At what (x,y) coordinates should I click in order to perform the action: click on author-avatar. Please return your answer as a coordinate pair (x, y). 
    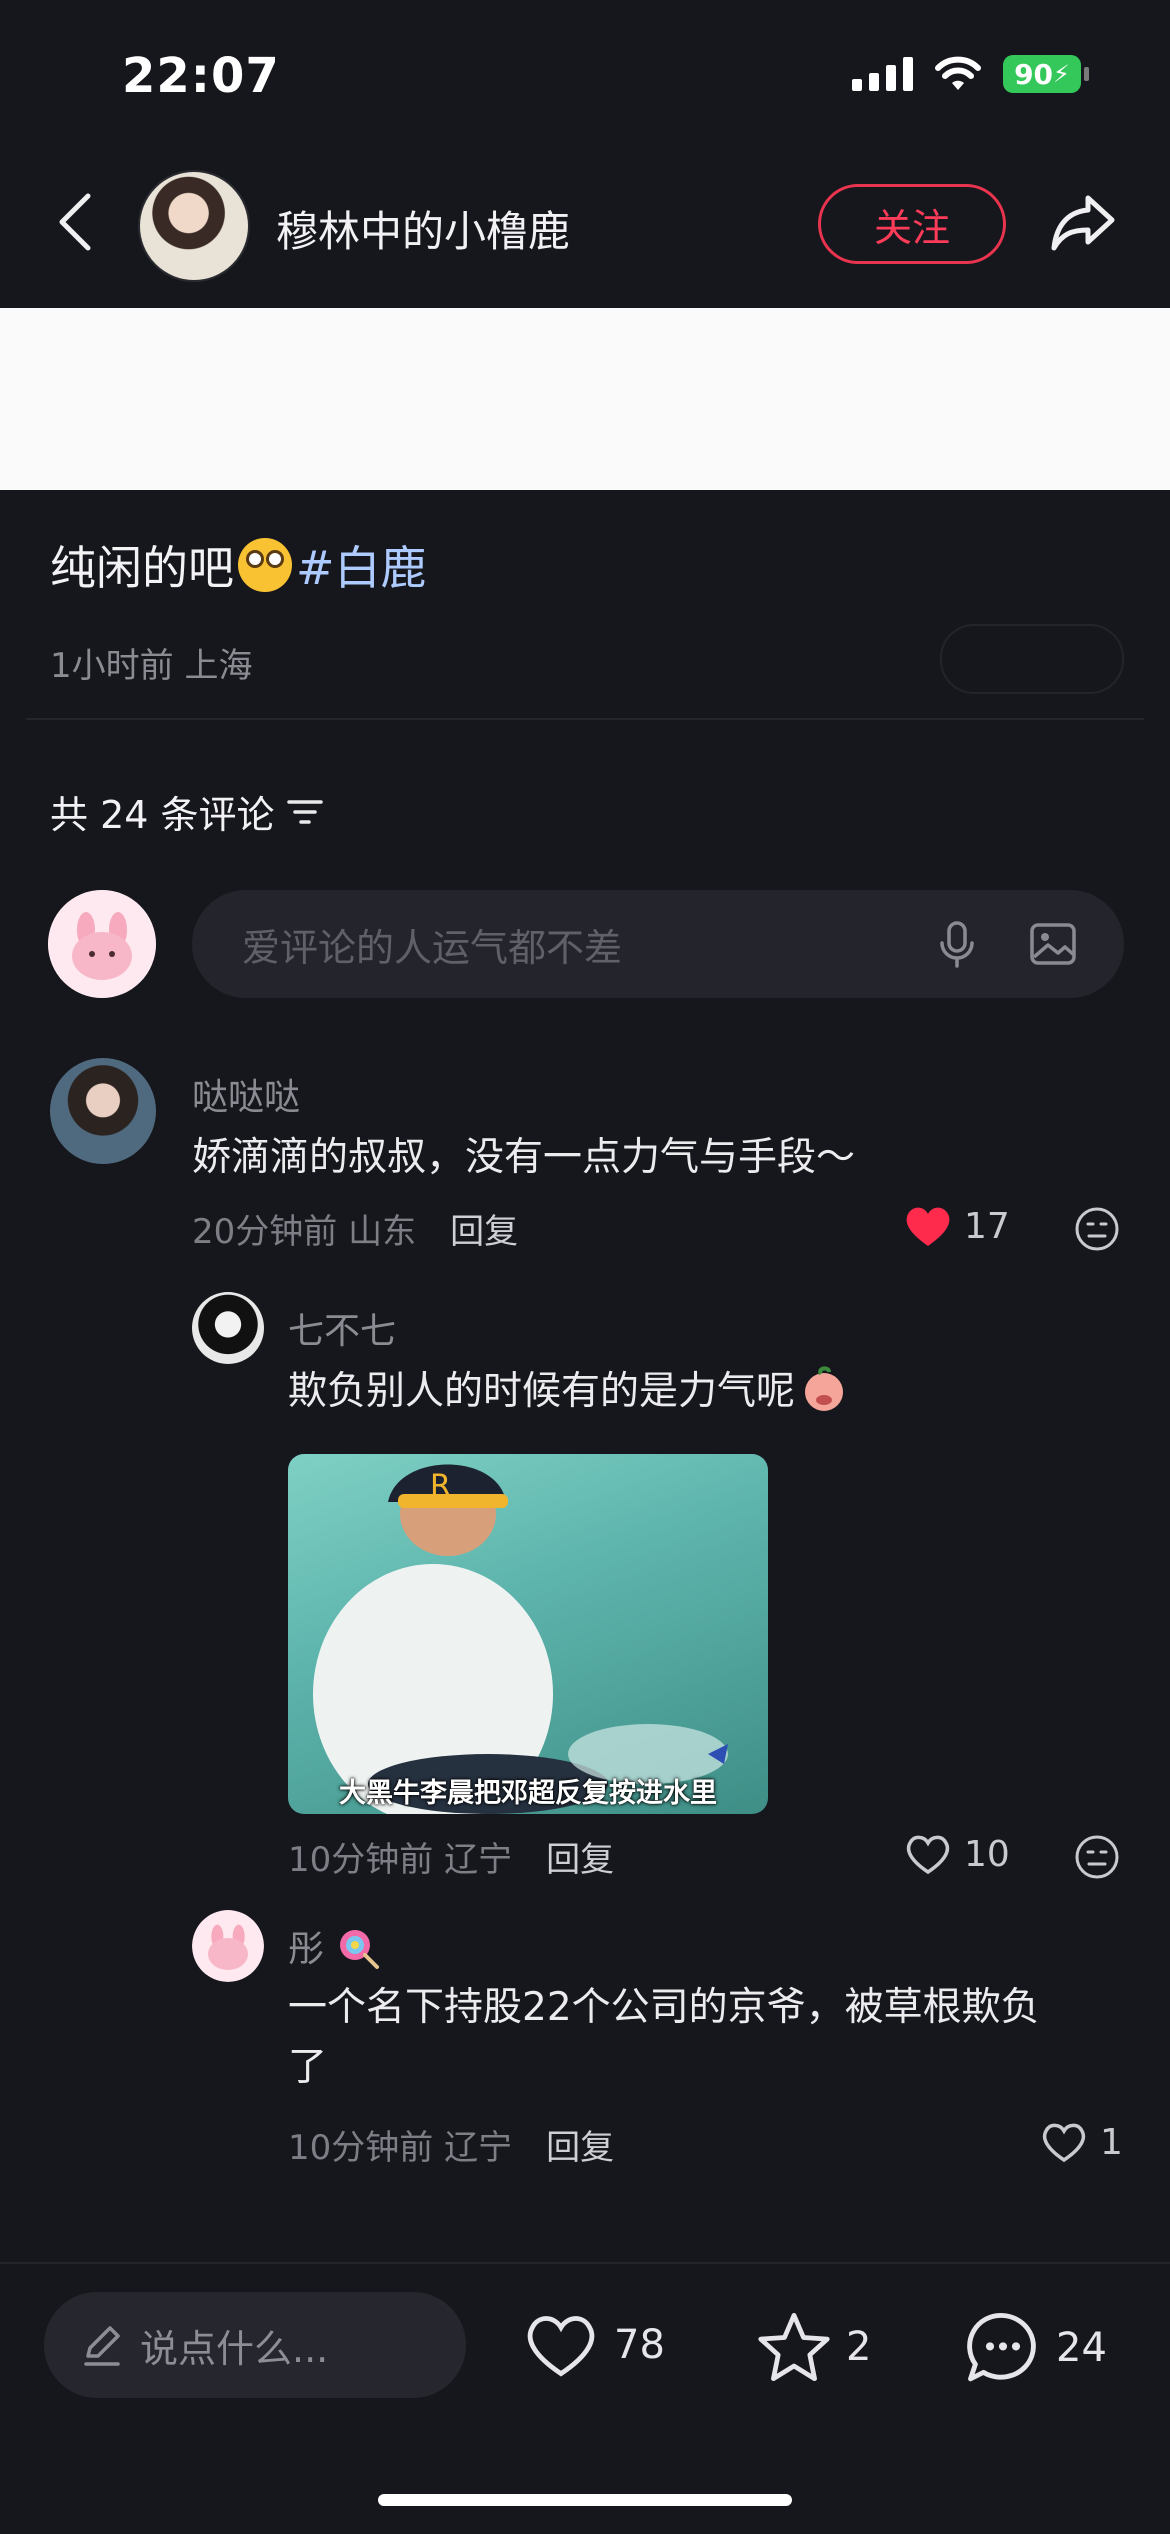
    Looking at the image, I should click on (194, 226).